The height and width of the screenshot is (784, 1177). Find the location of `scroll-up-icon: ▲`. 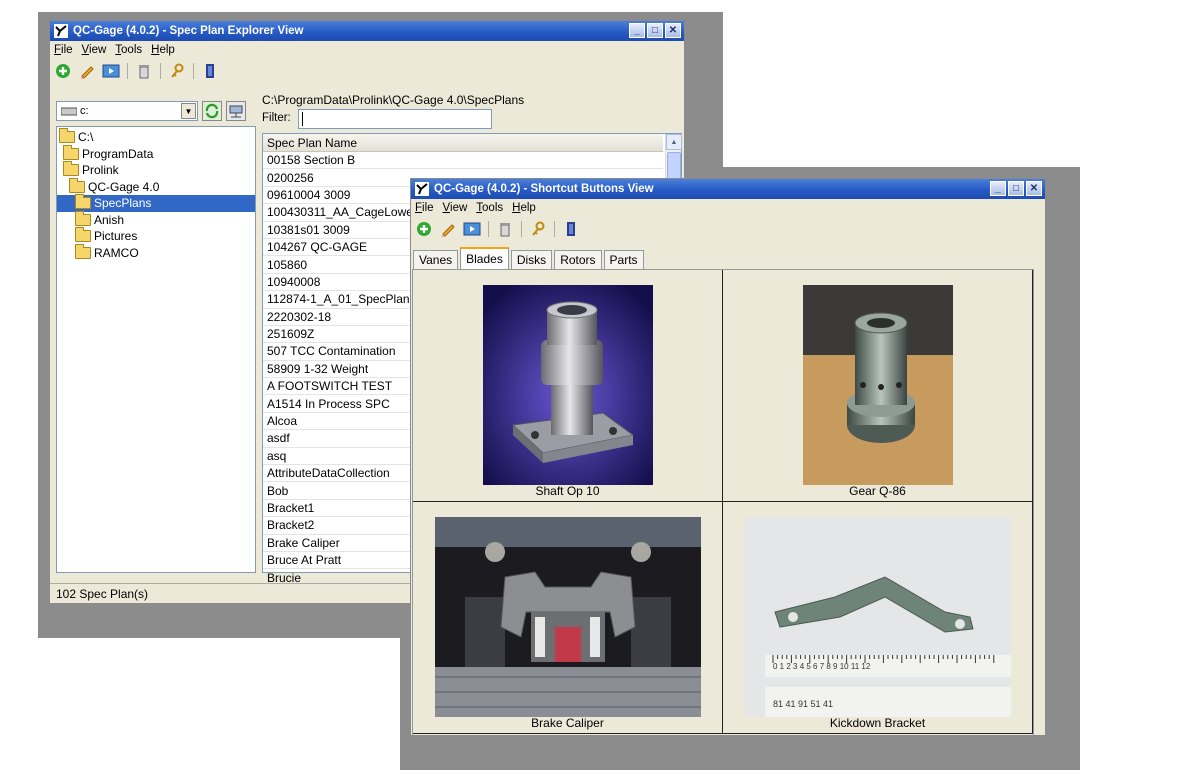

scroll-up-icon: ▲ is located at coordinates (674, 142).